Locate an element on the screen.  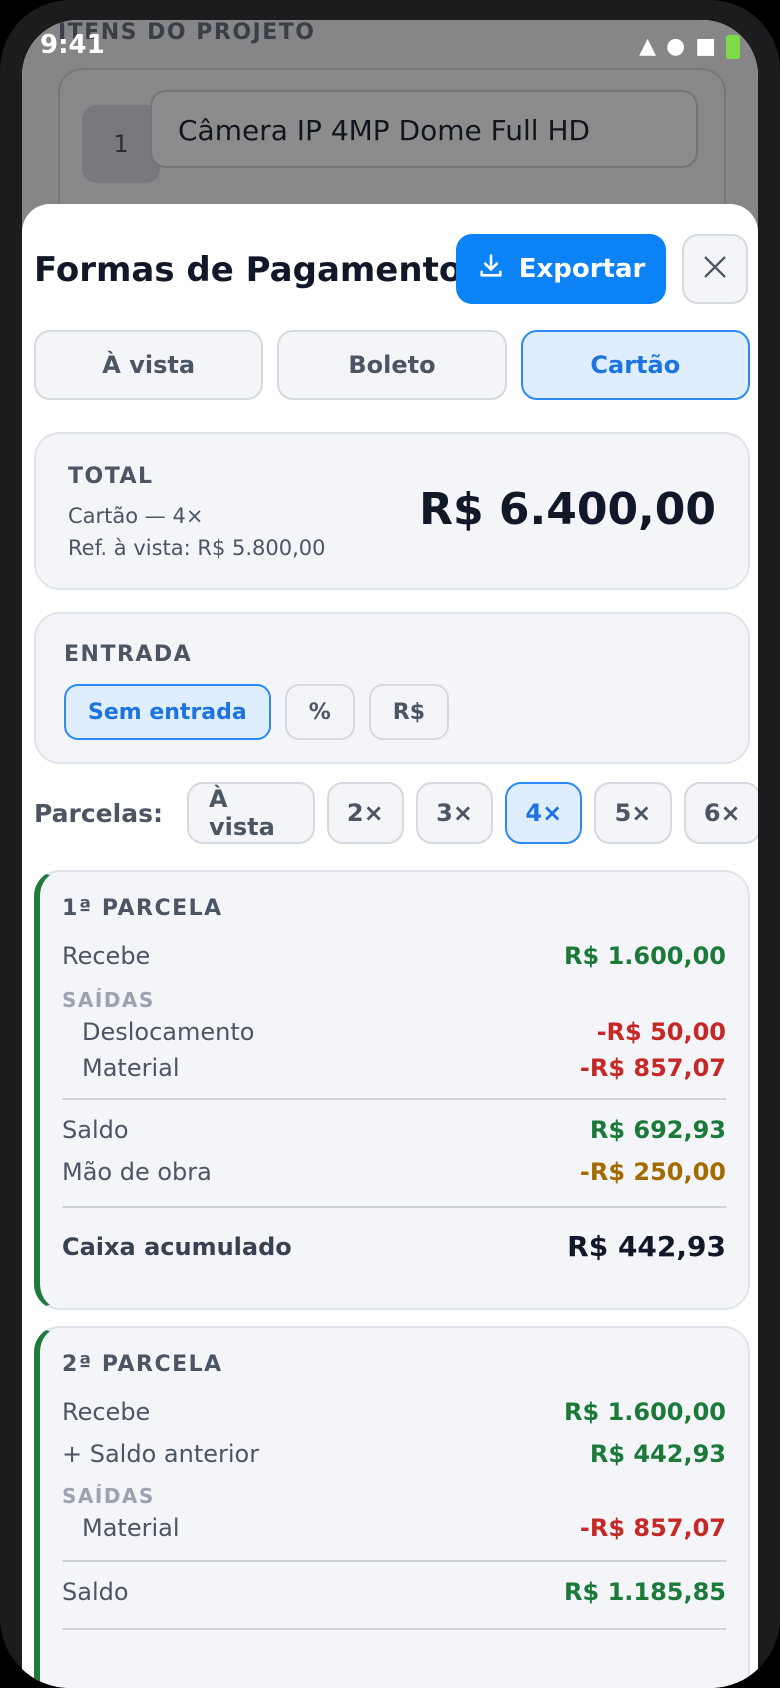
sheet-title: Formas de Pagamento is located at coordinates (248, 270).